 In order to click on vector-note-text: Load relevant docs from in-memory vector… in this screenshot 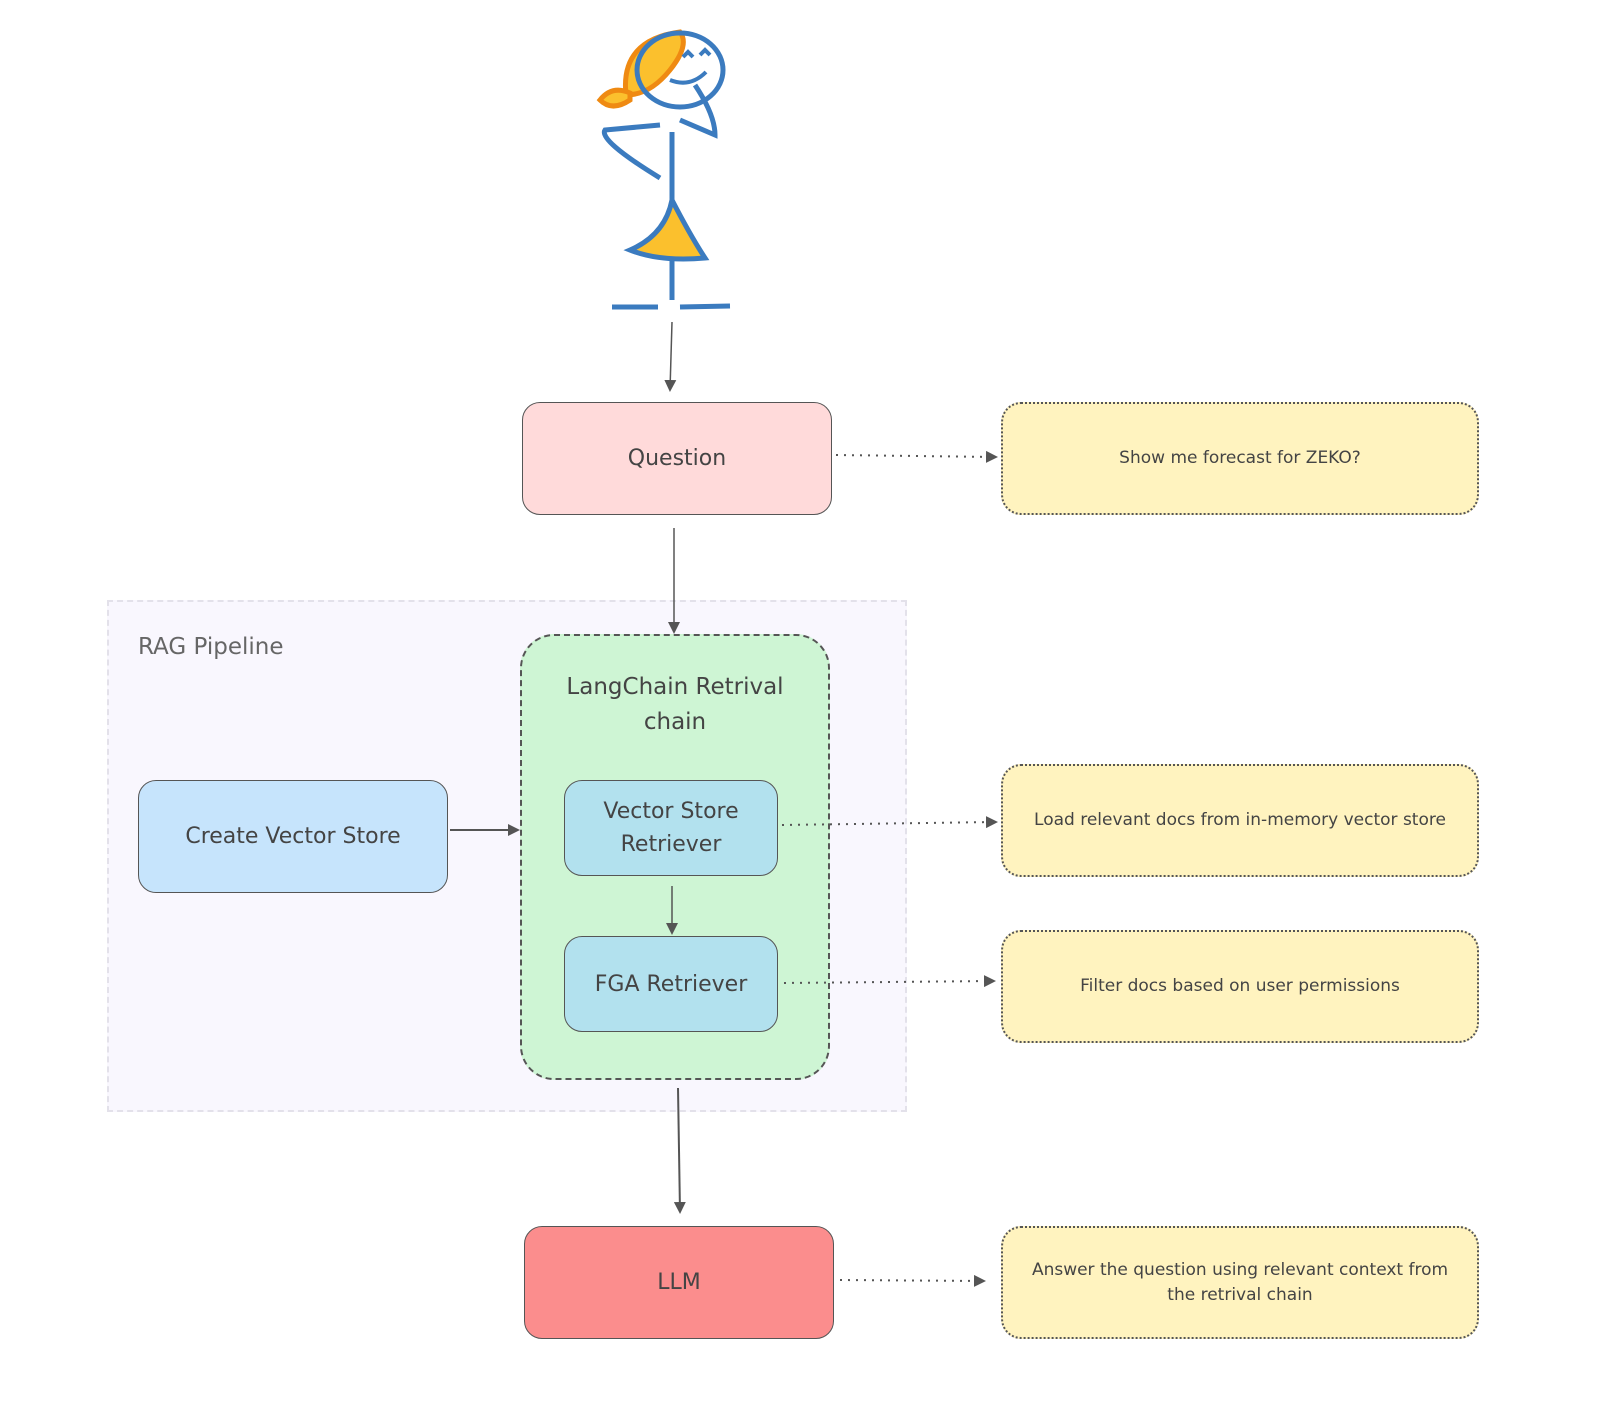, I will do `click(1240, 820)`.